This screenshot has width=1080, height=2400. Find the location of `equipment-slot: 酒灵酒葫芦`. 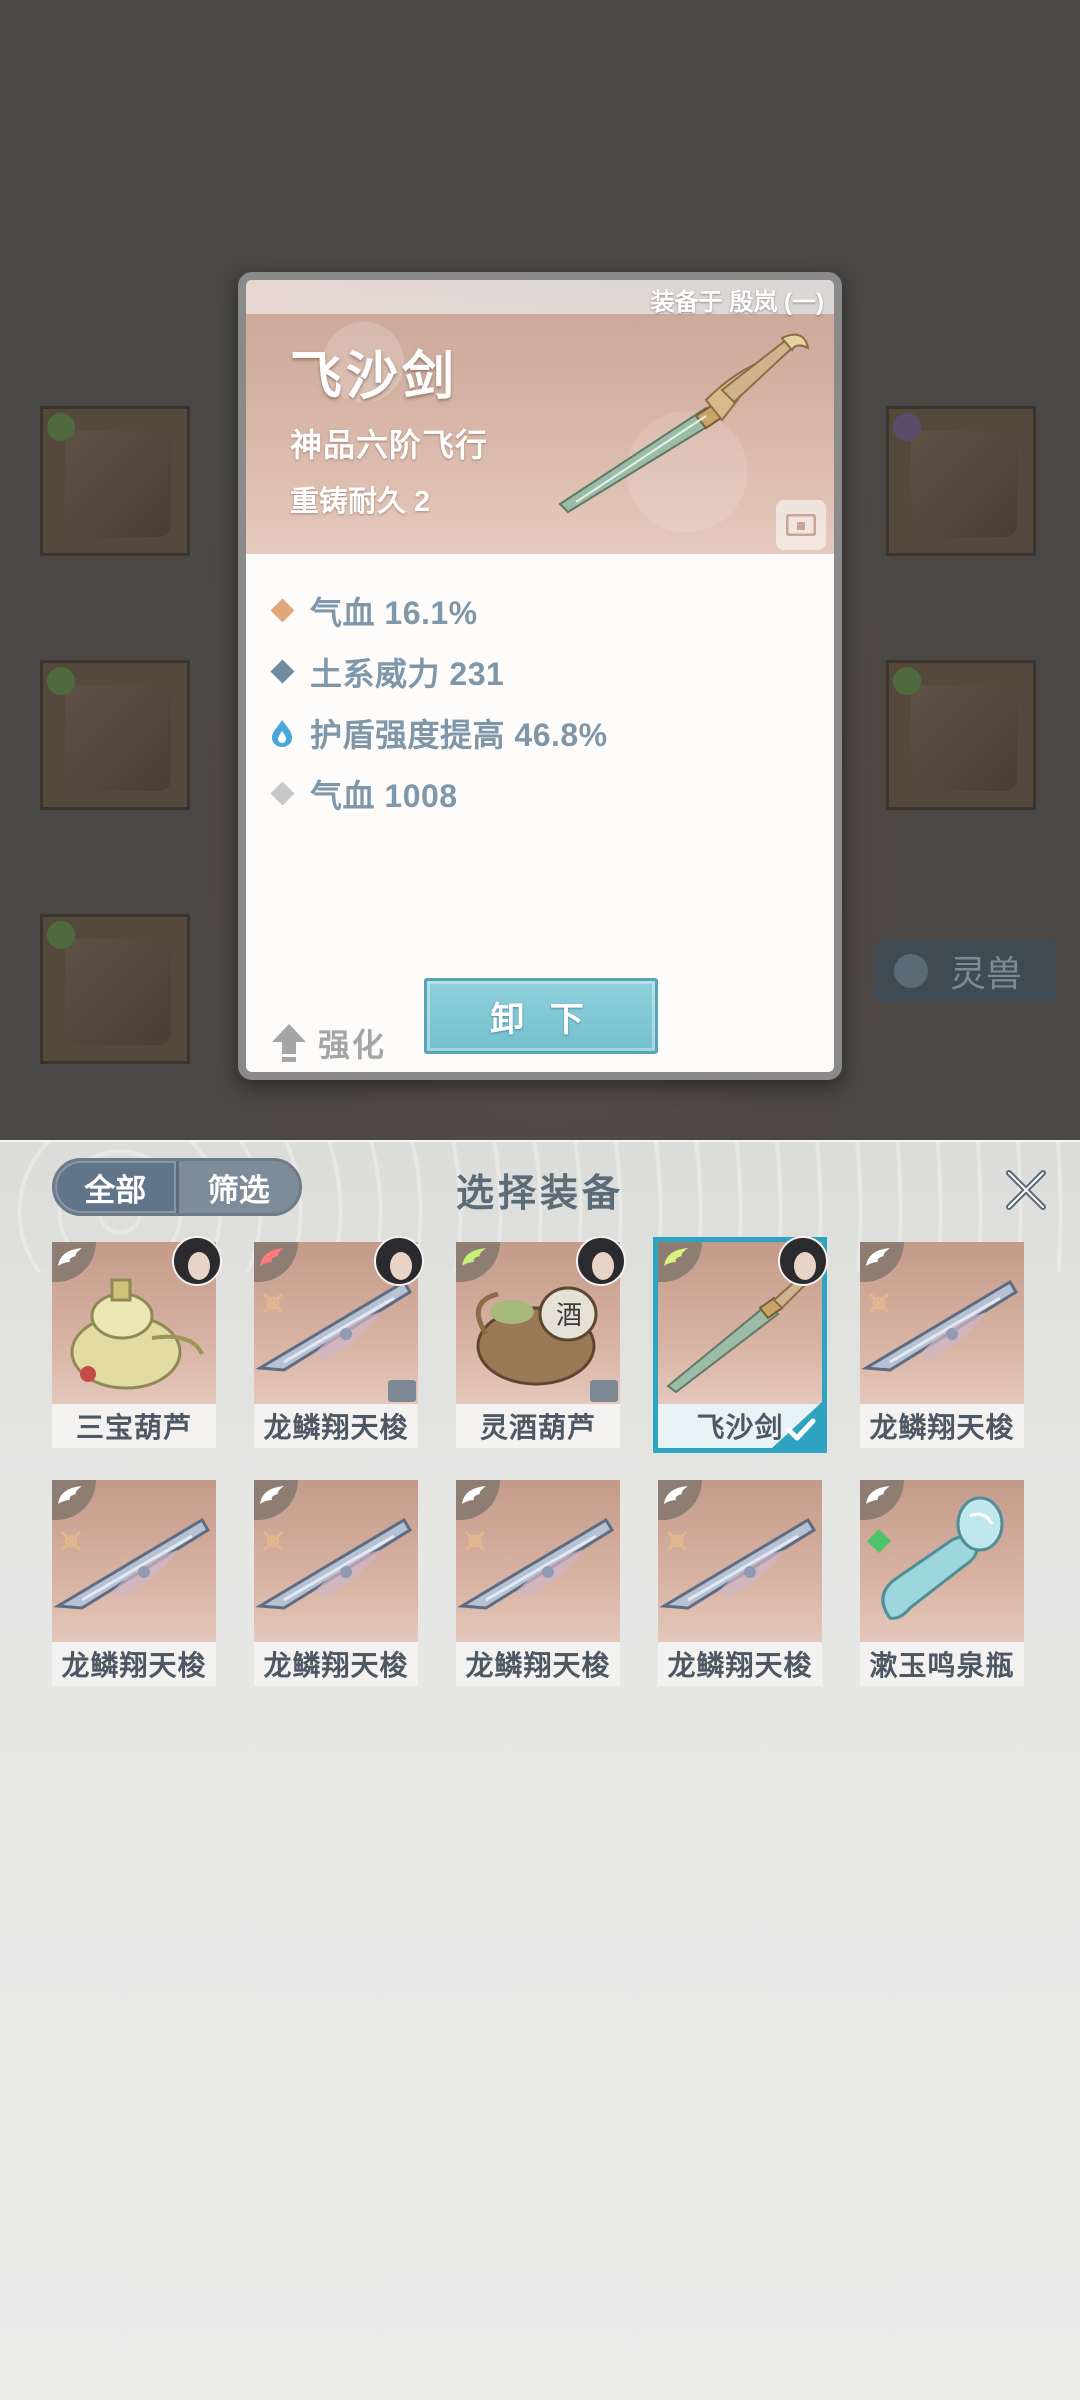

equipment-slot: 酒灵酒葫芦 is located at coordinates (541, 1342).